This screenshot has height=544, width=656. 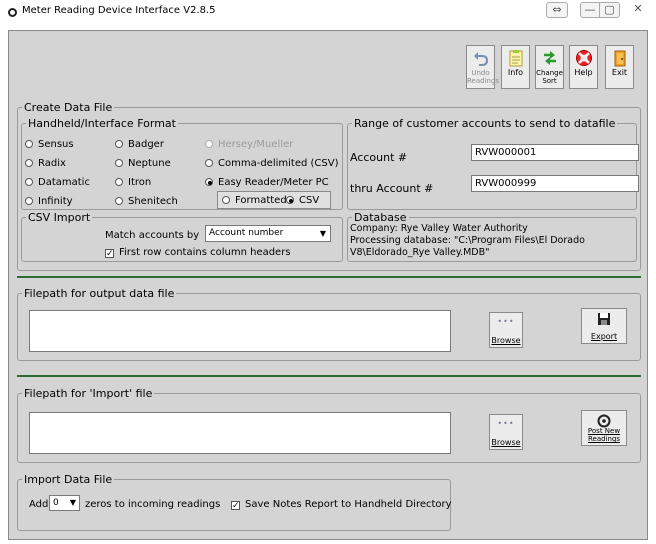 What do you see at coordinates (392, 188) in the screenshot?
I see `thru-account-label: thru Account #` at bounding box center [392, 188].